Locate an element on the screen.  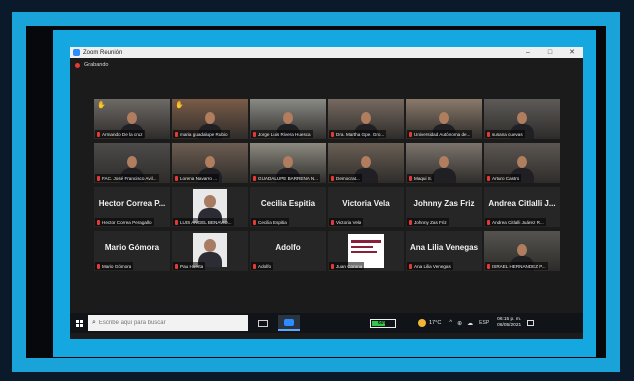
participant-display-name: Mario Gómora is located at coordinates (132, 247).